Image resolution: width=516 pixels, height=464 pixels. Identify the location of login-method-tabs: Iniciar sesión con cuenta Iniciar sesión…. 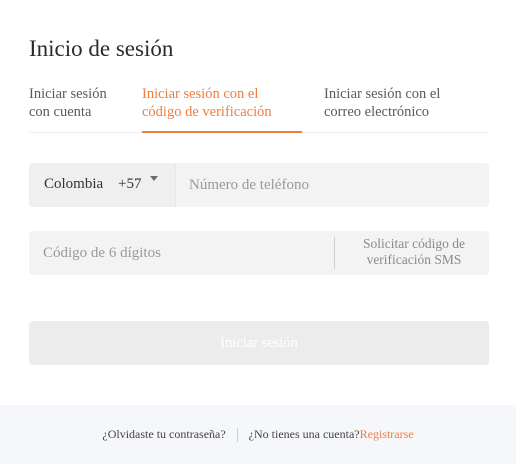
(259, 109).